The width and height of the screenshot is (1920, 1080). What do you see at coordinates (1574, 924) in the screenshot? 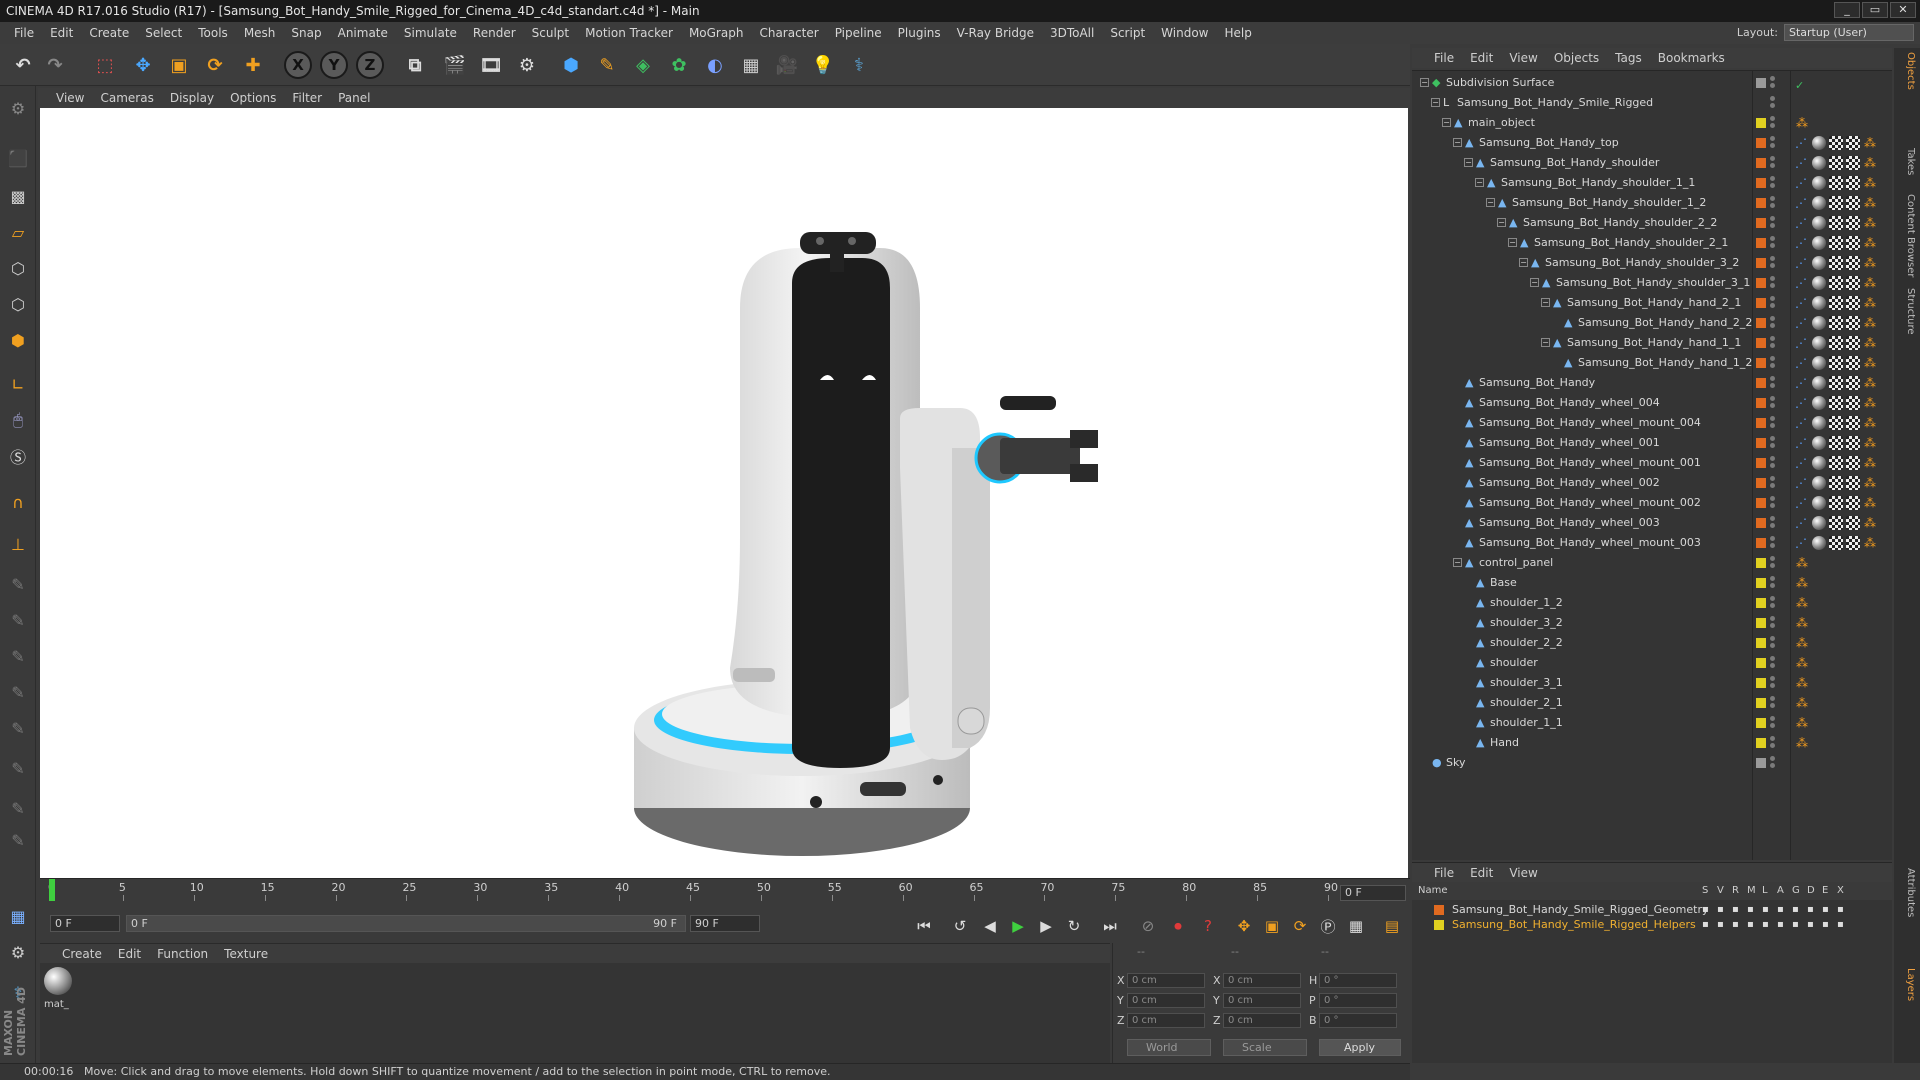
I see `layer-name: Samsung_Bot_Handy_Smile_Rigged_Helpers` at bounding box center [1574, 924].